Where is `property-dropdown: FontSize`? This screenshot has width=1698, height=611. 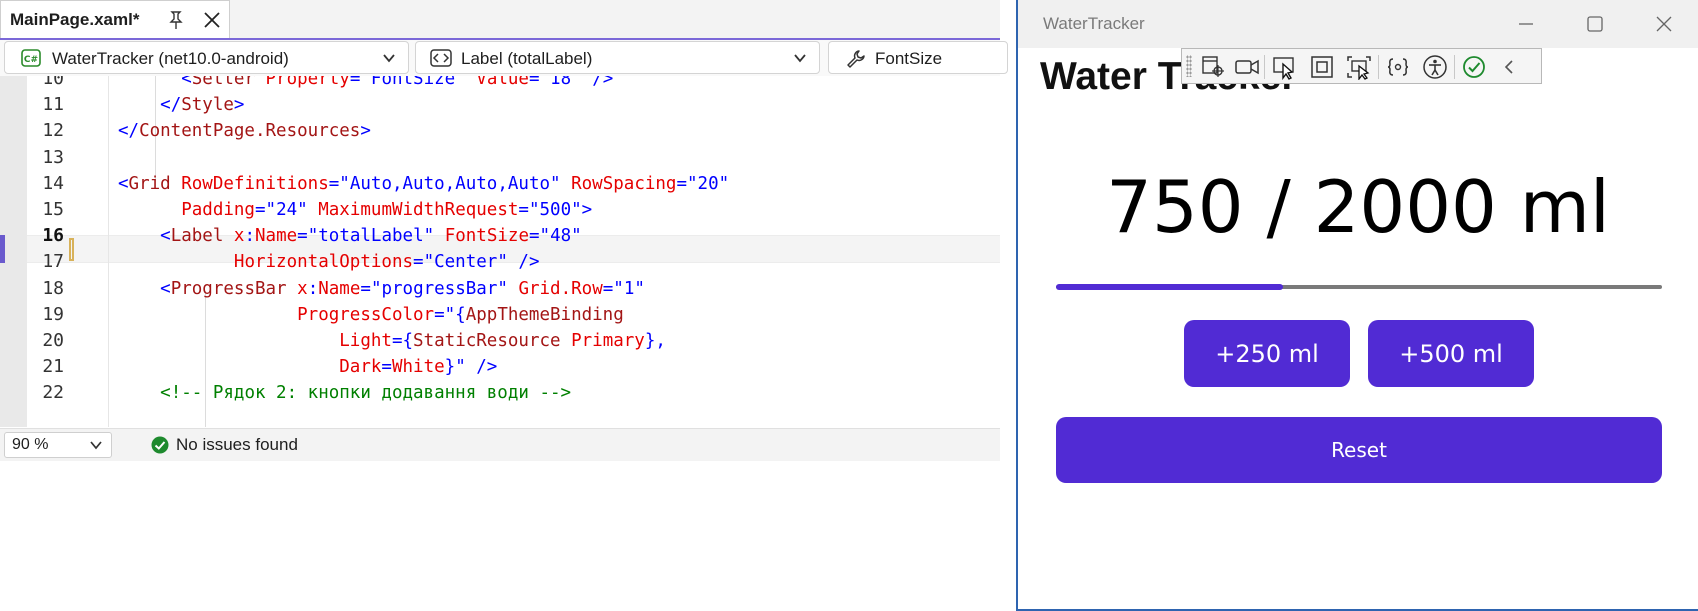 property-dropdown: FontSize is located at coordinates (918, 57).